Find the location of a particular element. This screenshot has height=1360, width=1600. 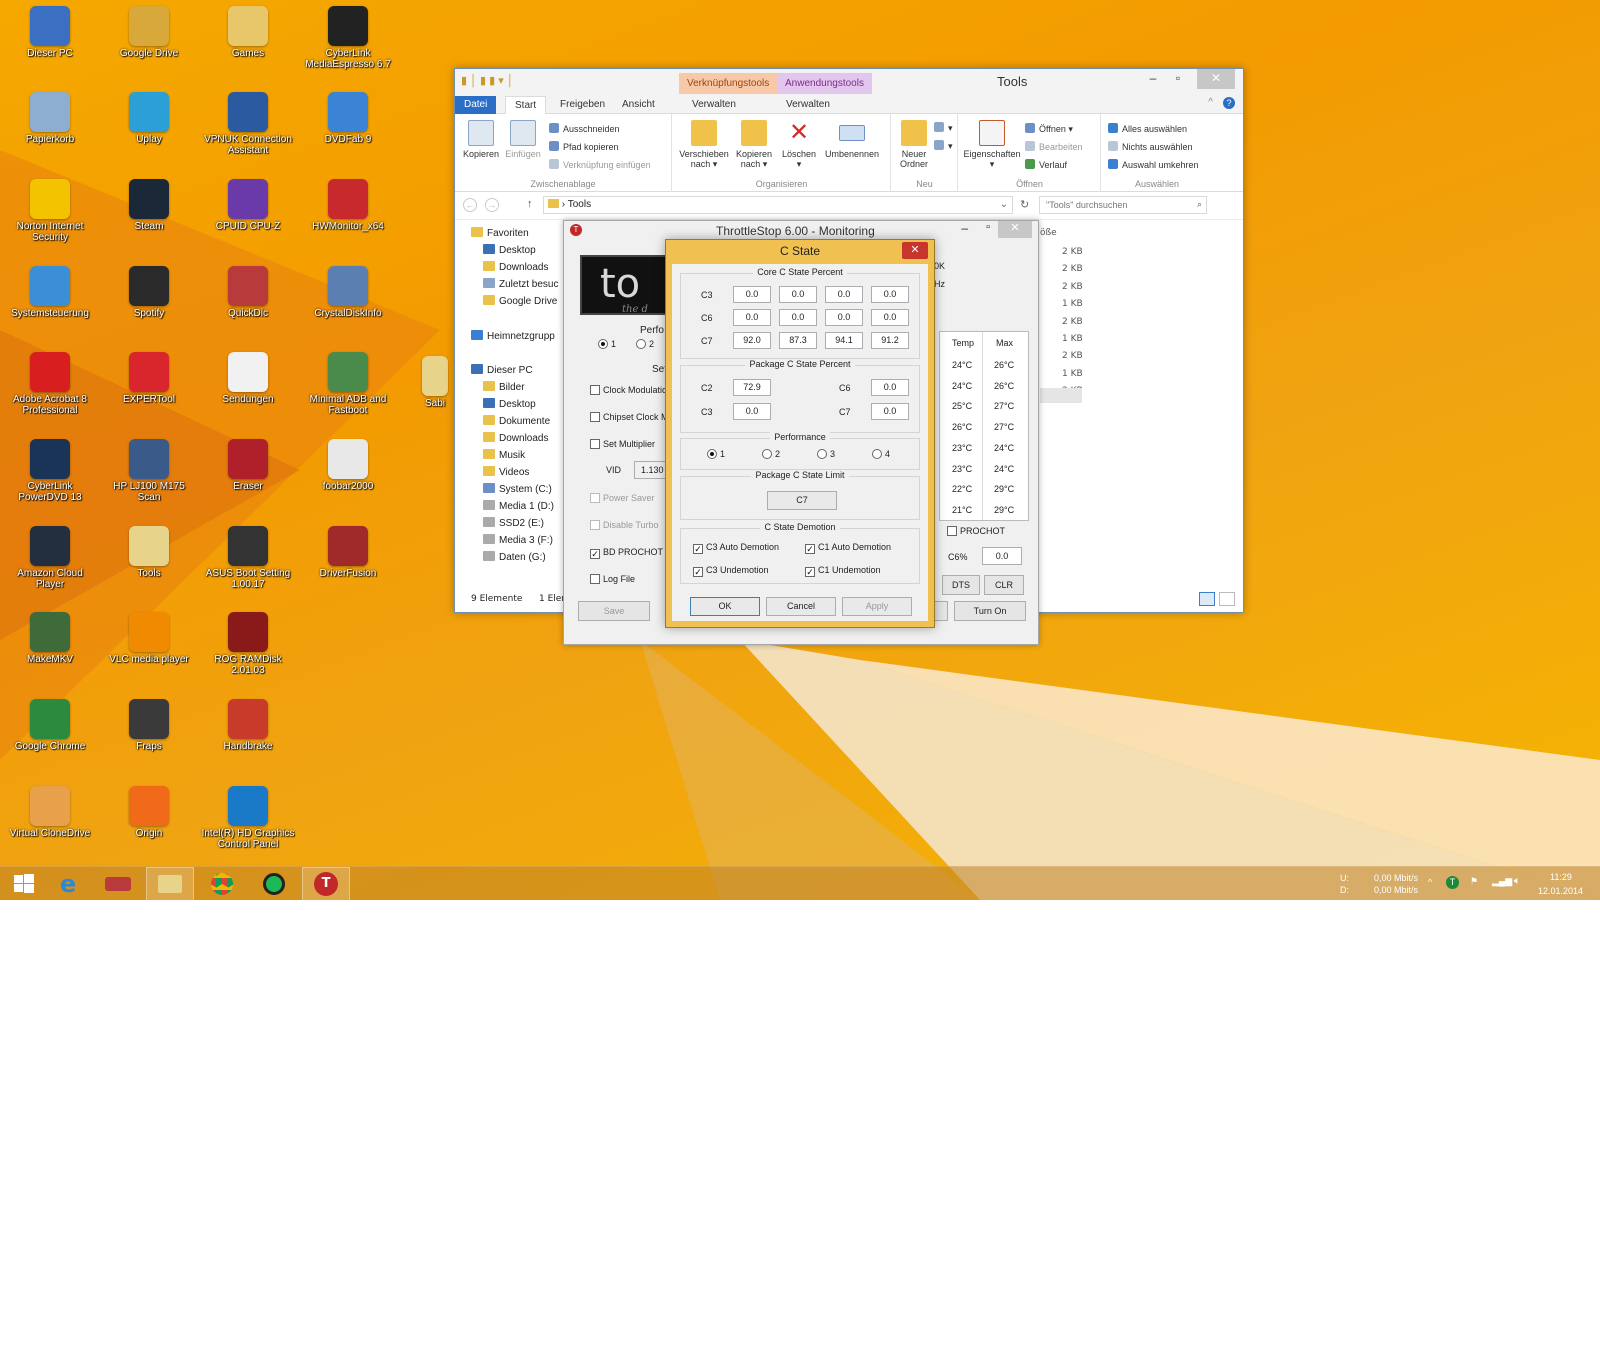

desktop-icon: DriverFusion is located at coordinates (348, 563).